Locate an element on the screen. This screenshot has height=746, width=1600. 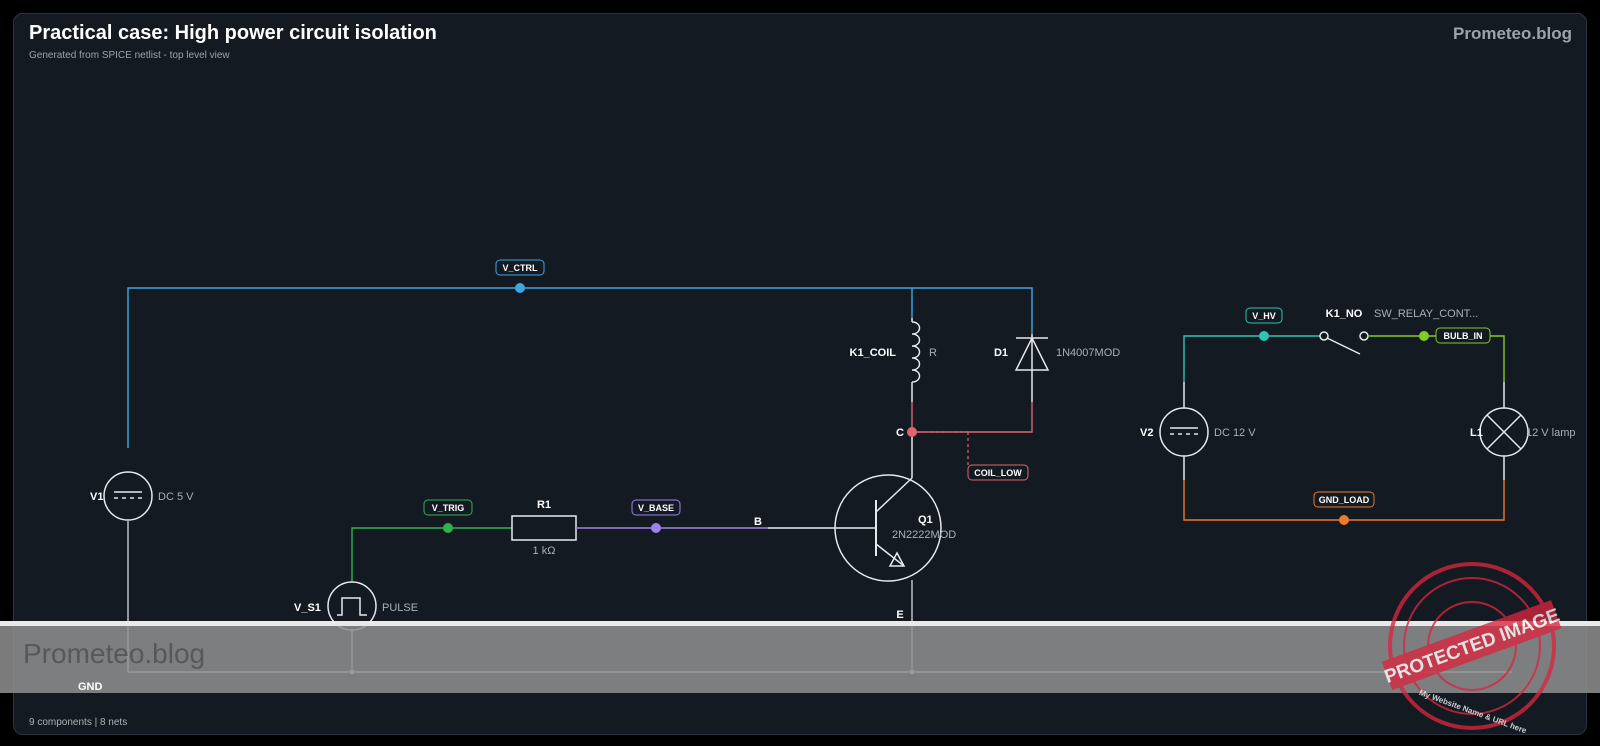
gnd-net-label: GND is located at coordinates (90, 687).